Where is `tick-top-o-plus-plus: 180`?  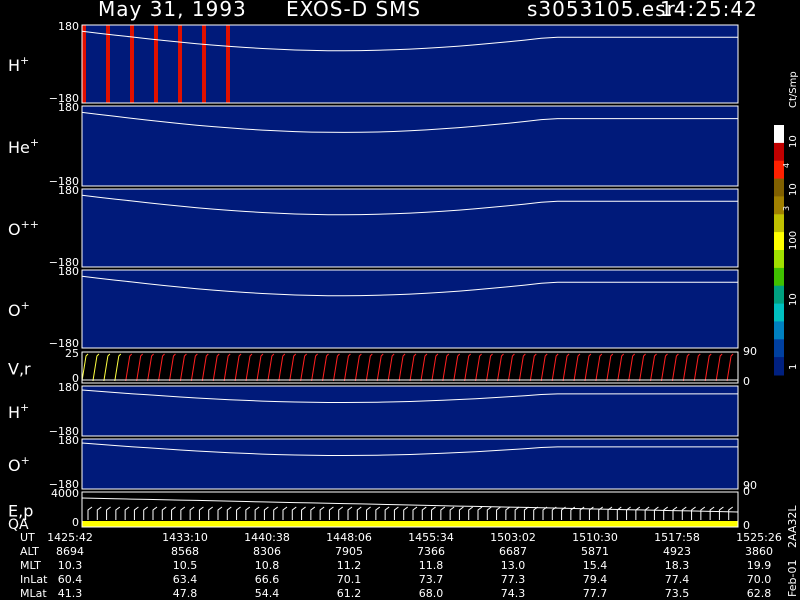 tick-top-o-plus-plus: 180 is located at coordinates (68, 190).